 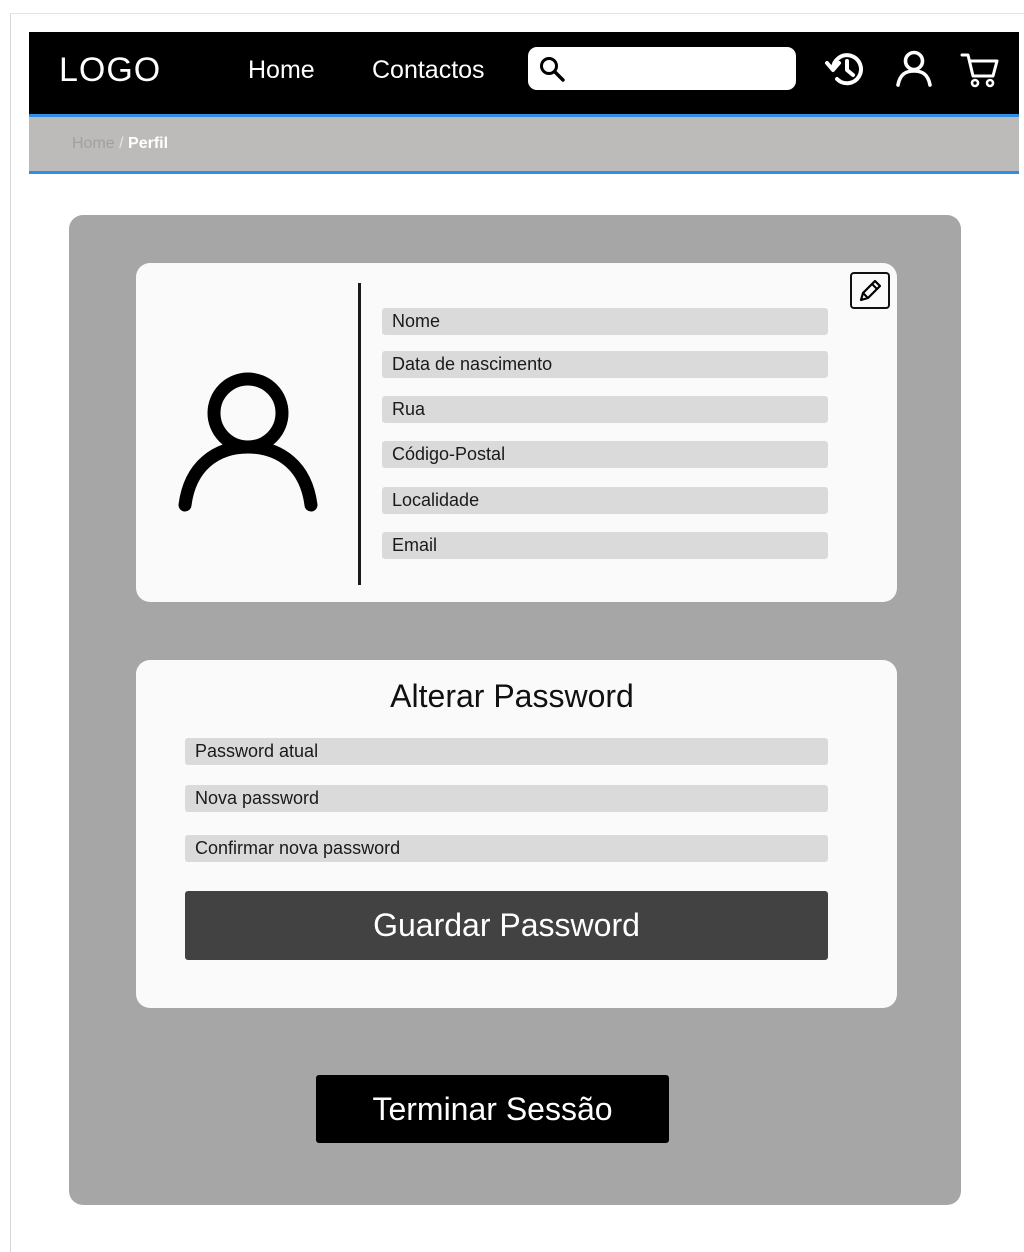 What do you see at coordinates (506, 925) in the screenshot?
I see `save-password-button: Guardar Password` at bounding box center [506, 925].